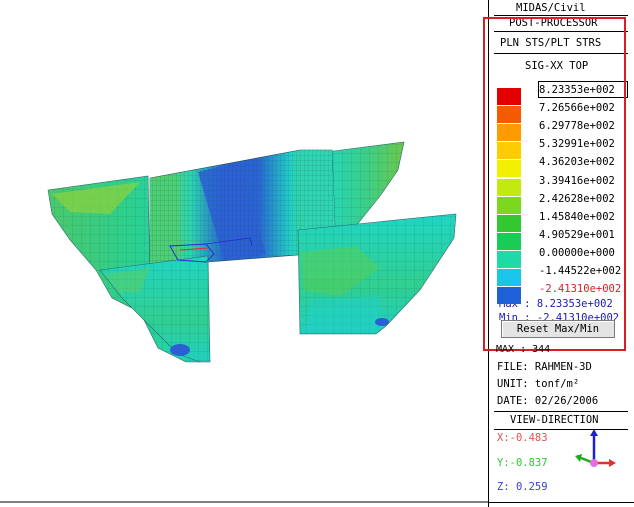  Describe the element at coordinates (577, 90) in the screenshot. I see `legend-value: 8.23353e+002` at that location.